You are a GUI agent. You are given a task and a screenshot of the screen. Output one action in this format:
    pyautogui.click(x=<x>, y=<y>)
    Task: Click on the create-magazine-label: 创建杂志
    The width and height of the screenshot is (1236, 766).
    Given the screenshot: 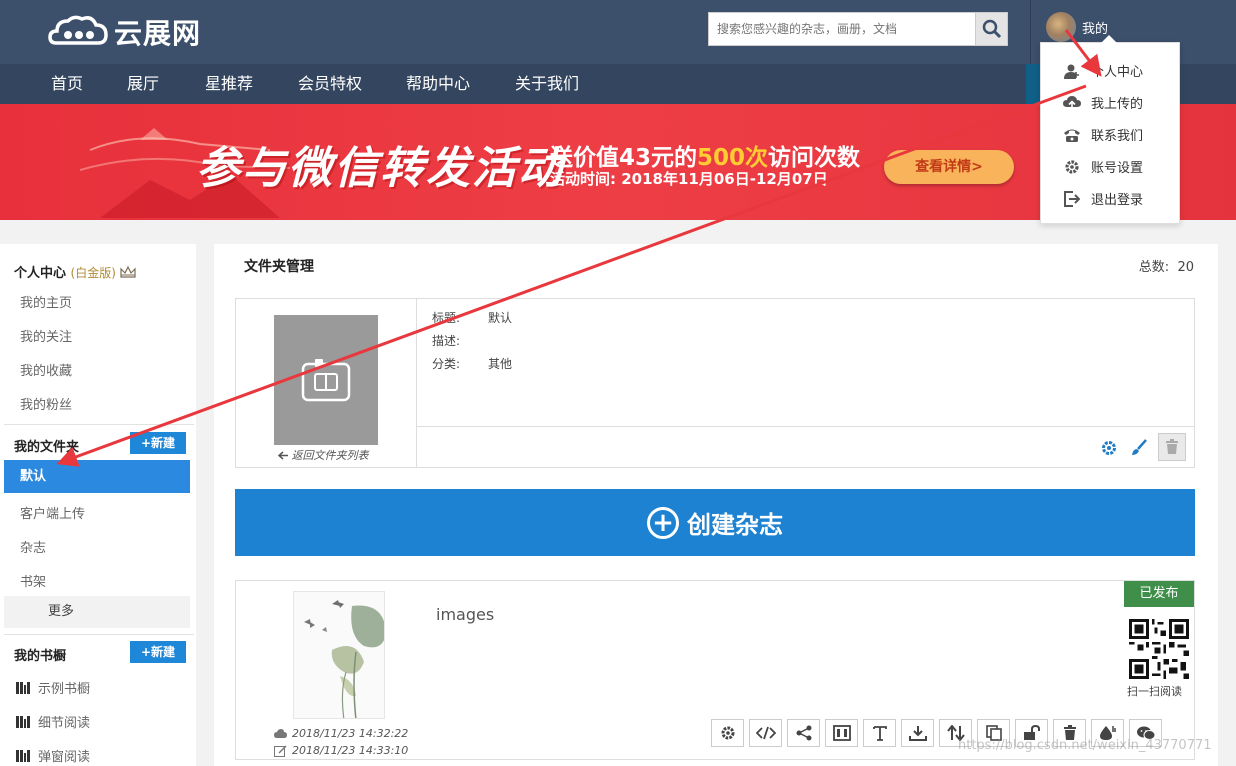 What is the action you would take?
    pyautogui.click(x=735, y=525)
    